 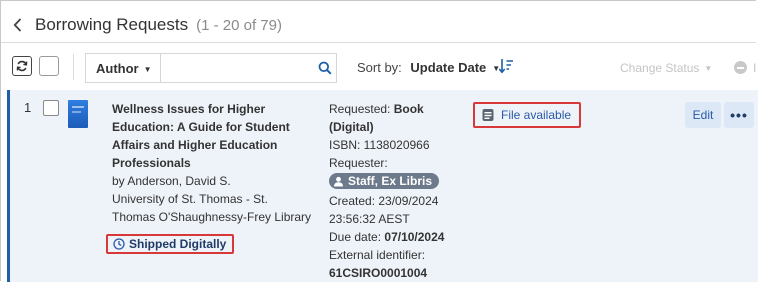 I want to click on item-title-line: Wellness Issues for Higher, so click(x=189, y=109).